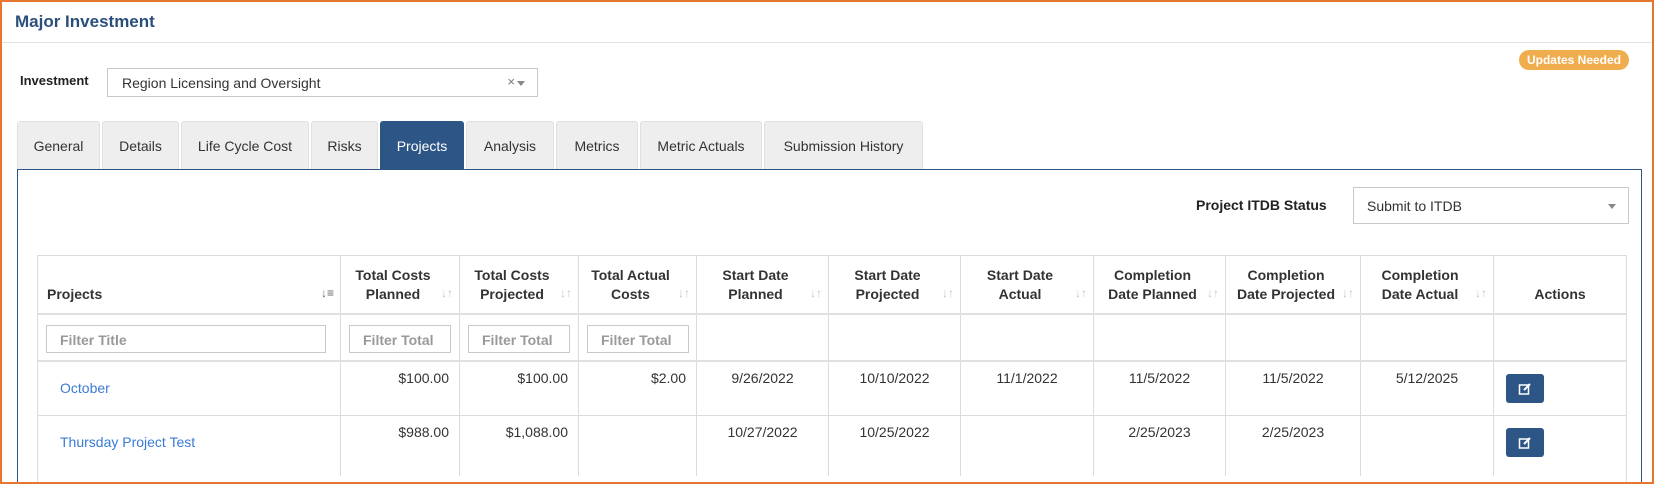  Describe the element at coordinates (1560, 285) in the screenshot. I see `column-header-actions: Actions` at that location.